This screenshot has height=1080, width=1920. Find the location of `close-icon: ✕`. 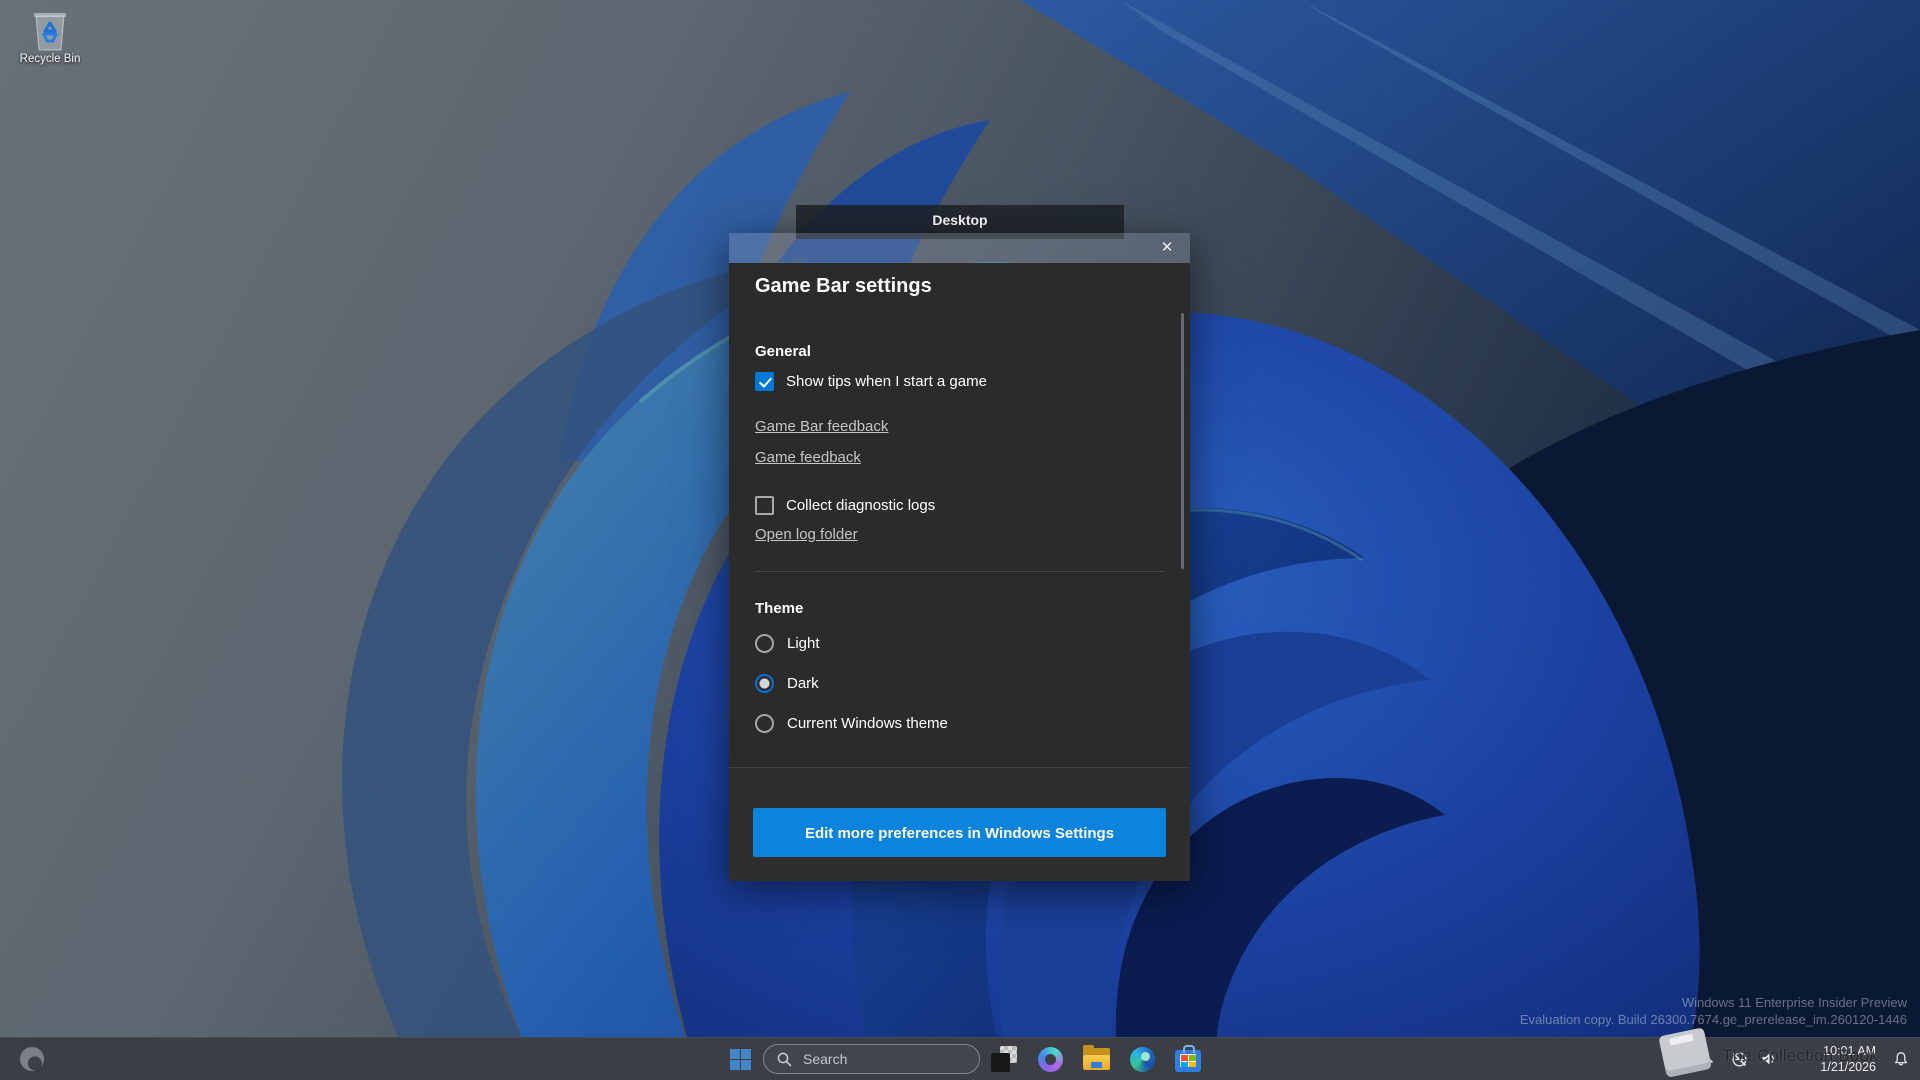

close-icon: ✕ is located at coordinates (1167, 248).